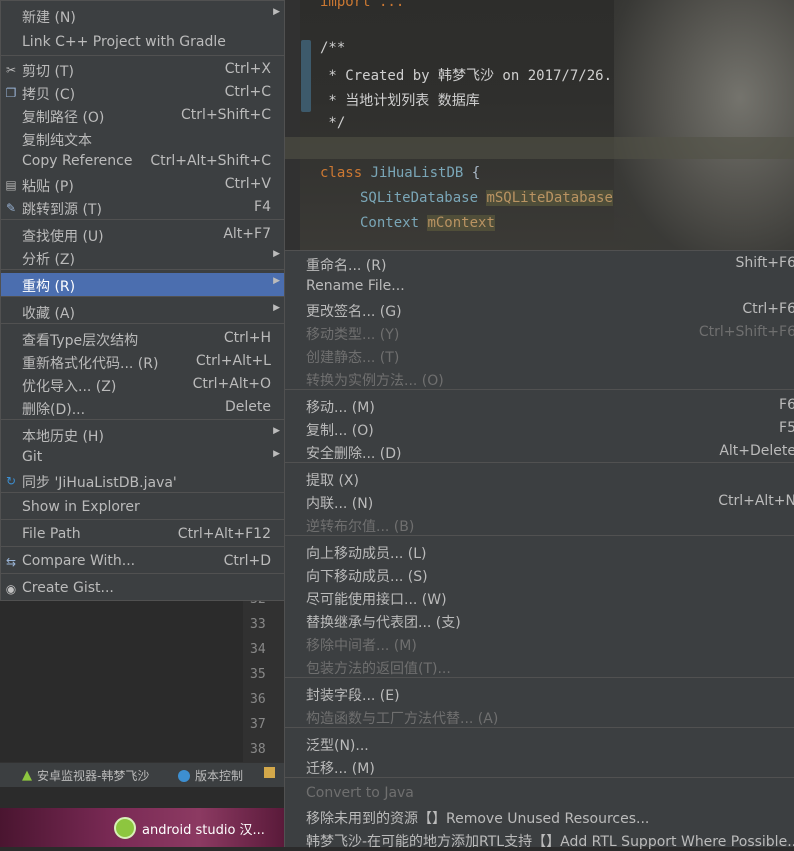 This screenshot has height=851, width=794. I want to click on main-item-0: 新建 (N) ▶, so click(142, 15).